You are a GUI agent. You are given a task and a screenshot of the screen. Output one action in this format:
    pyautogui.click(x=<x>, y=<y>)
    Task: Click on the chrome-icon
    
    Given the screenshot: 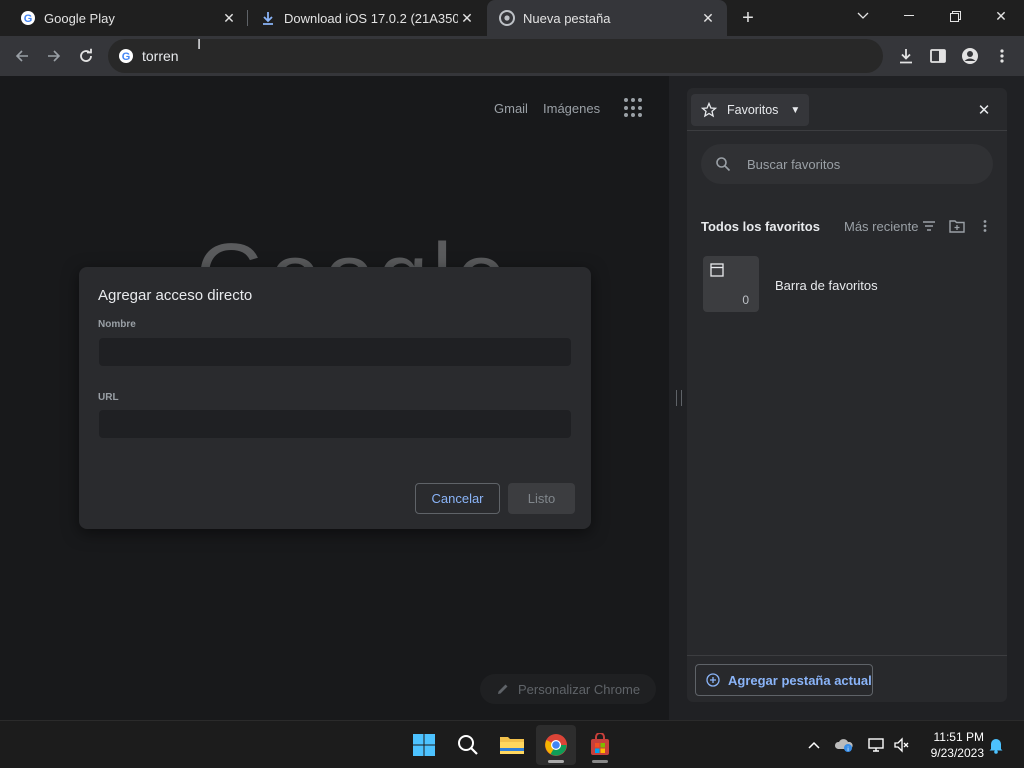 What is the action you would take?
    pyautogui.click(x=507, y=18)
    